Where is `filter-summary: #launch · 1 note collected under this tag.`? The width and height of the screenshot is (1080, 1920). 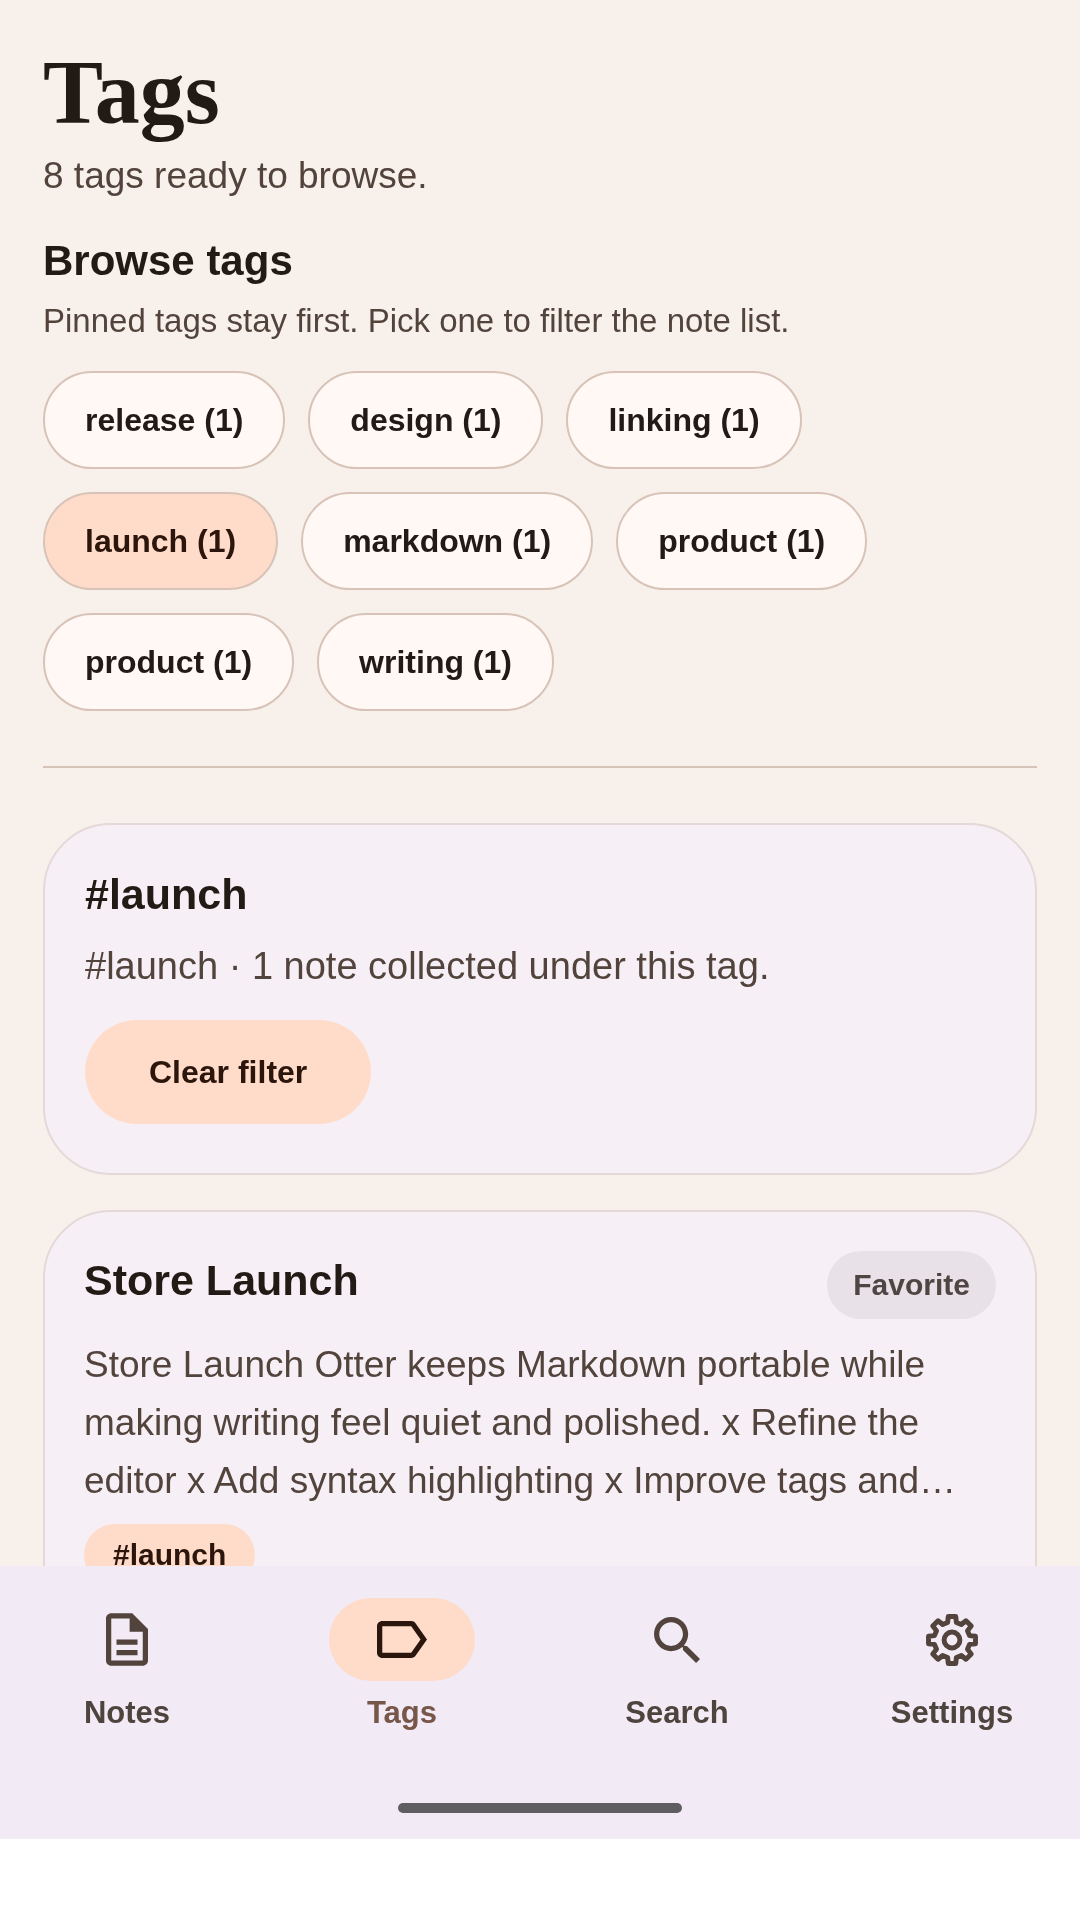 filter-summary: #launch · 1 note collected under this tag. is located at coordinates (427, 966).